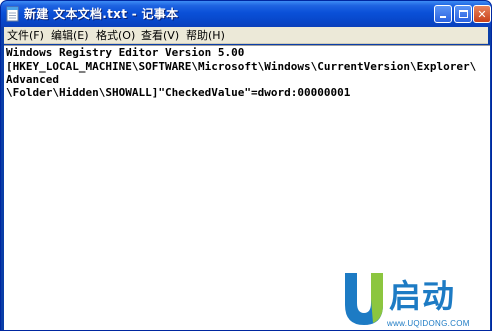  What do you see at coordinates (443, 14) in the screenshot?
I see `minimize-button` at bounding box center [443, 14].